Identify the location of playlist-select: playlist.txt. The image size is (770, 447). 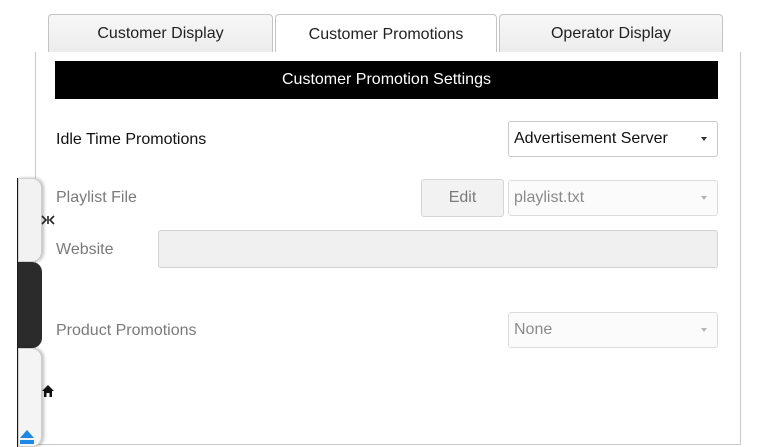
(613, 198).